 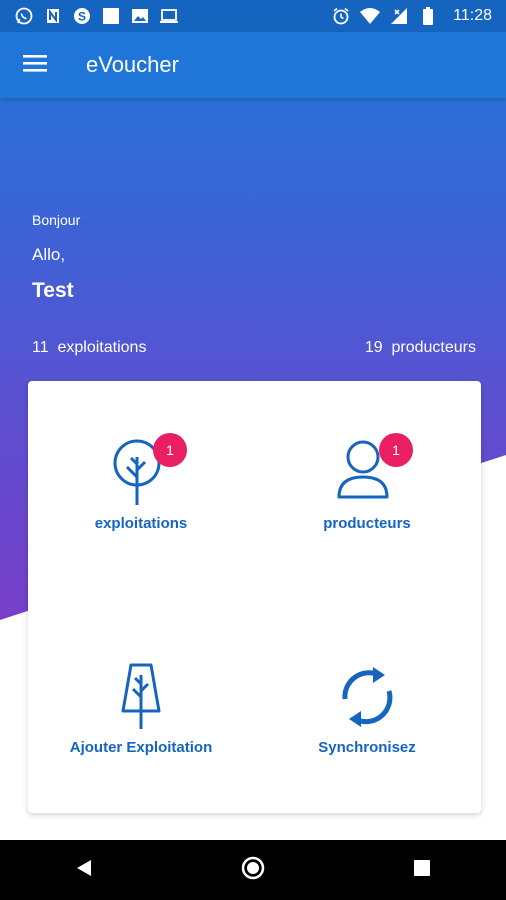 I want to click on tile-ajouter-exploitation: Ajouter Exploitation, so click(x=141, y=705).